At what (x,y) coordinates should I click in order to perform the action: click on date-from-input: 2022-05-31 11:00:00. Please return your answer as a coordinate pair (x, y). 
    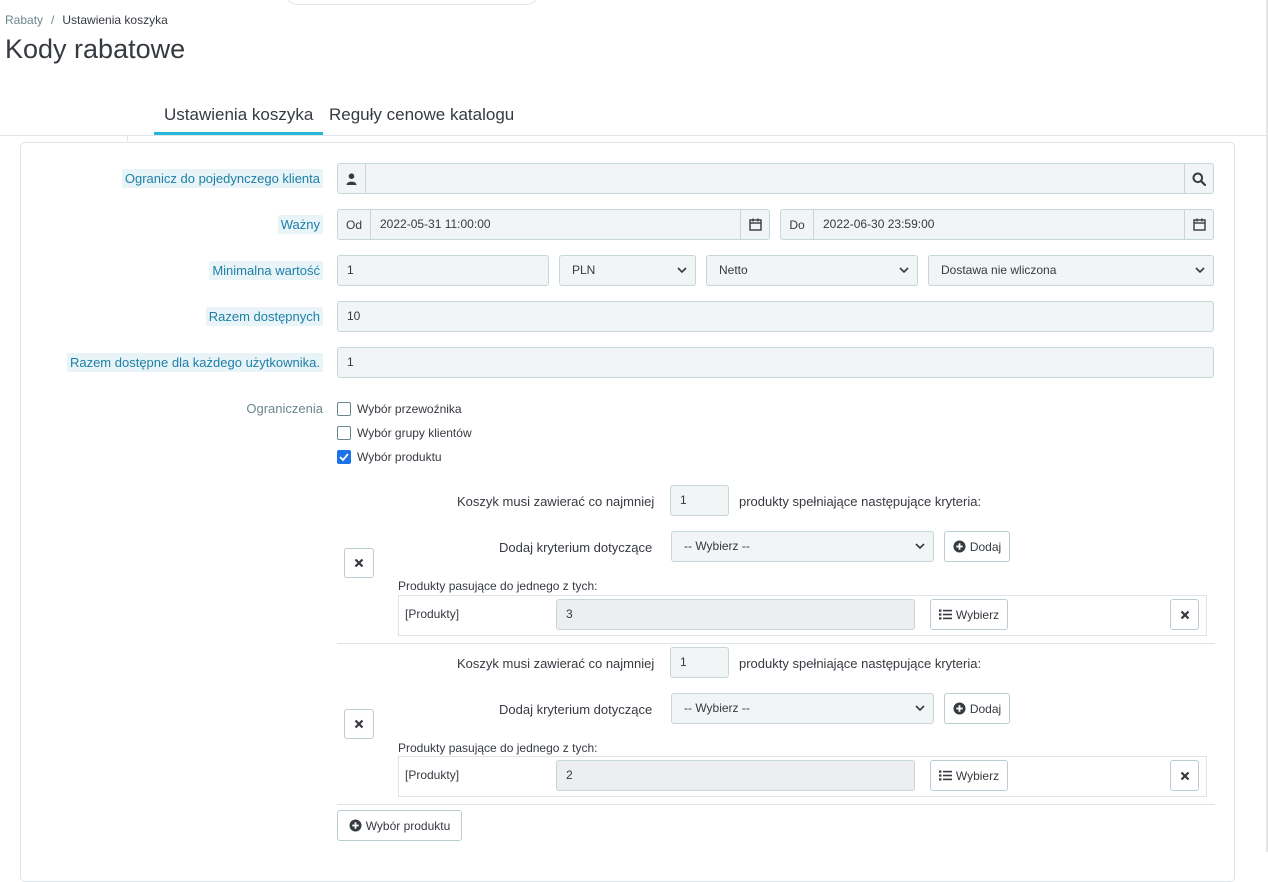
    Looking at the image, I should click on (555, 224).